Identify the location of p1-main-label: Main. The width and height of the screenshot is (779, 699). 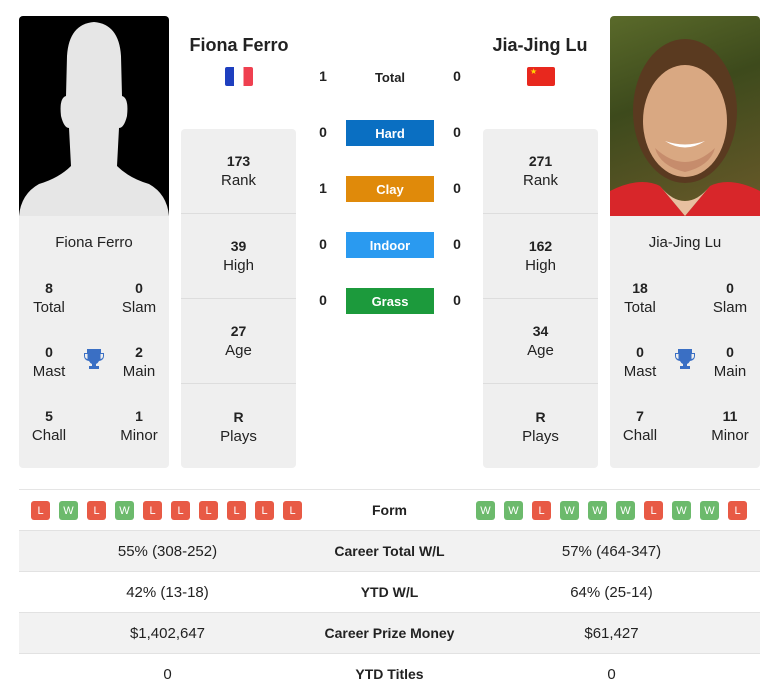
(139, 371).